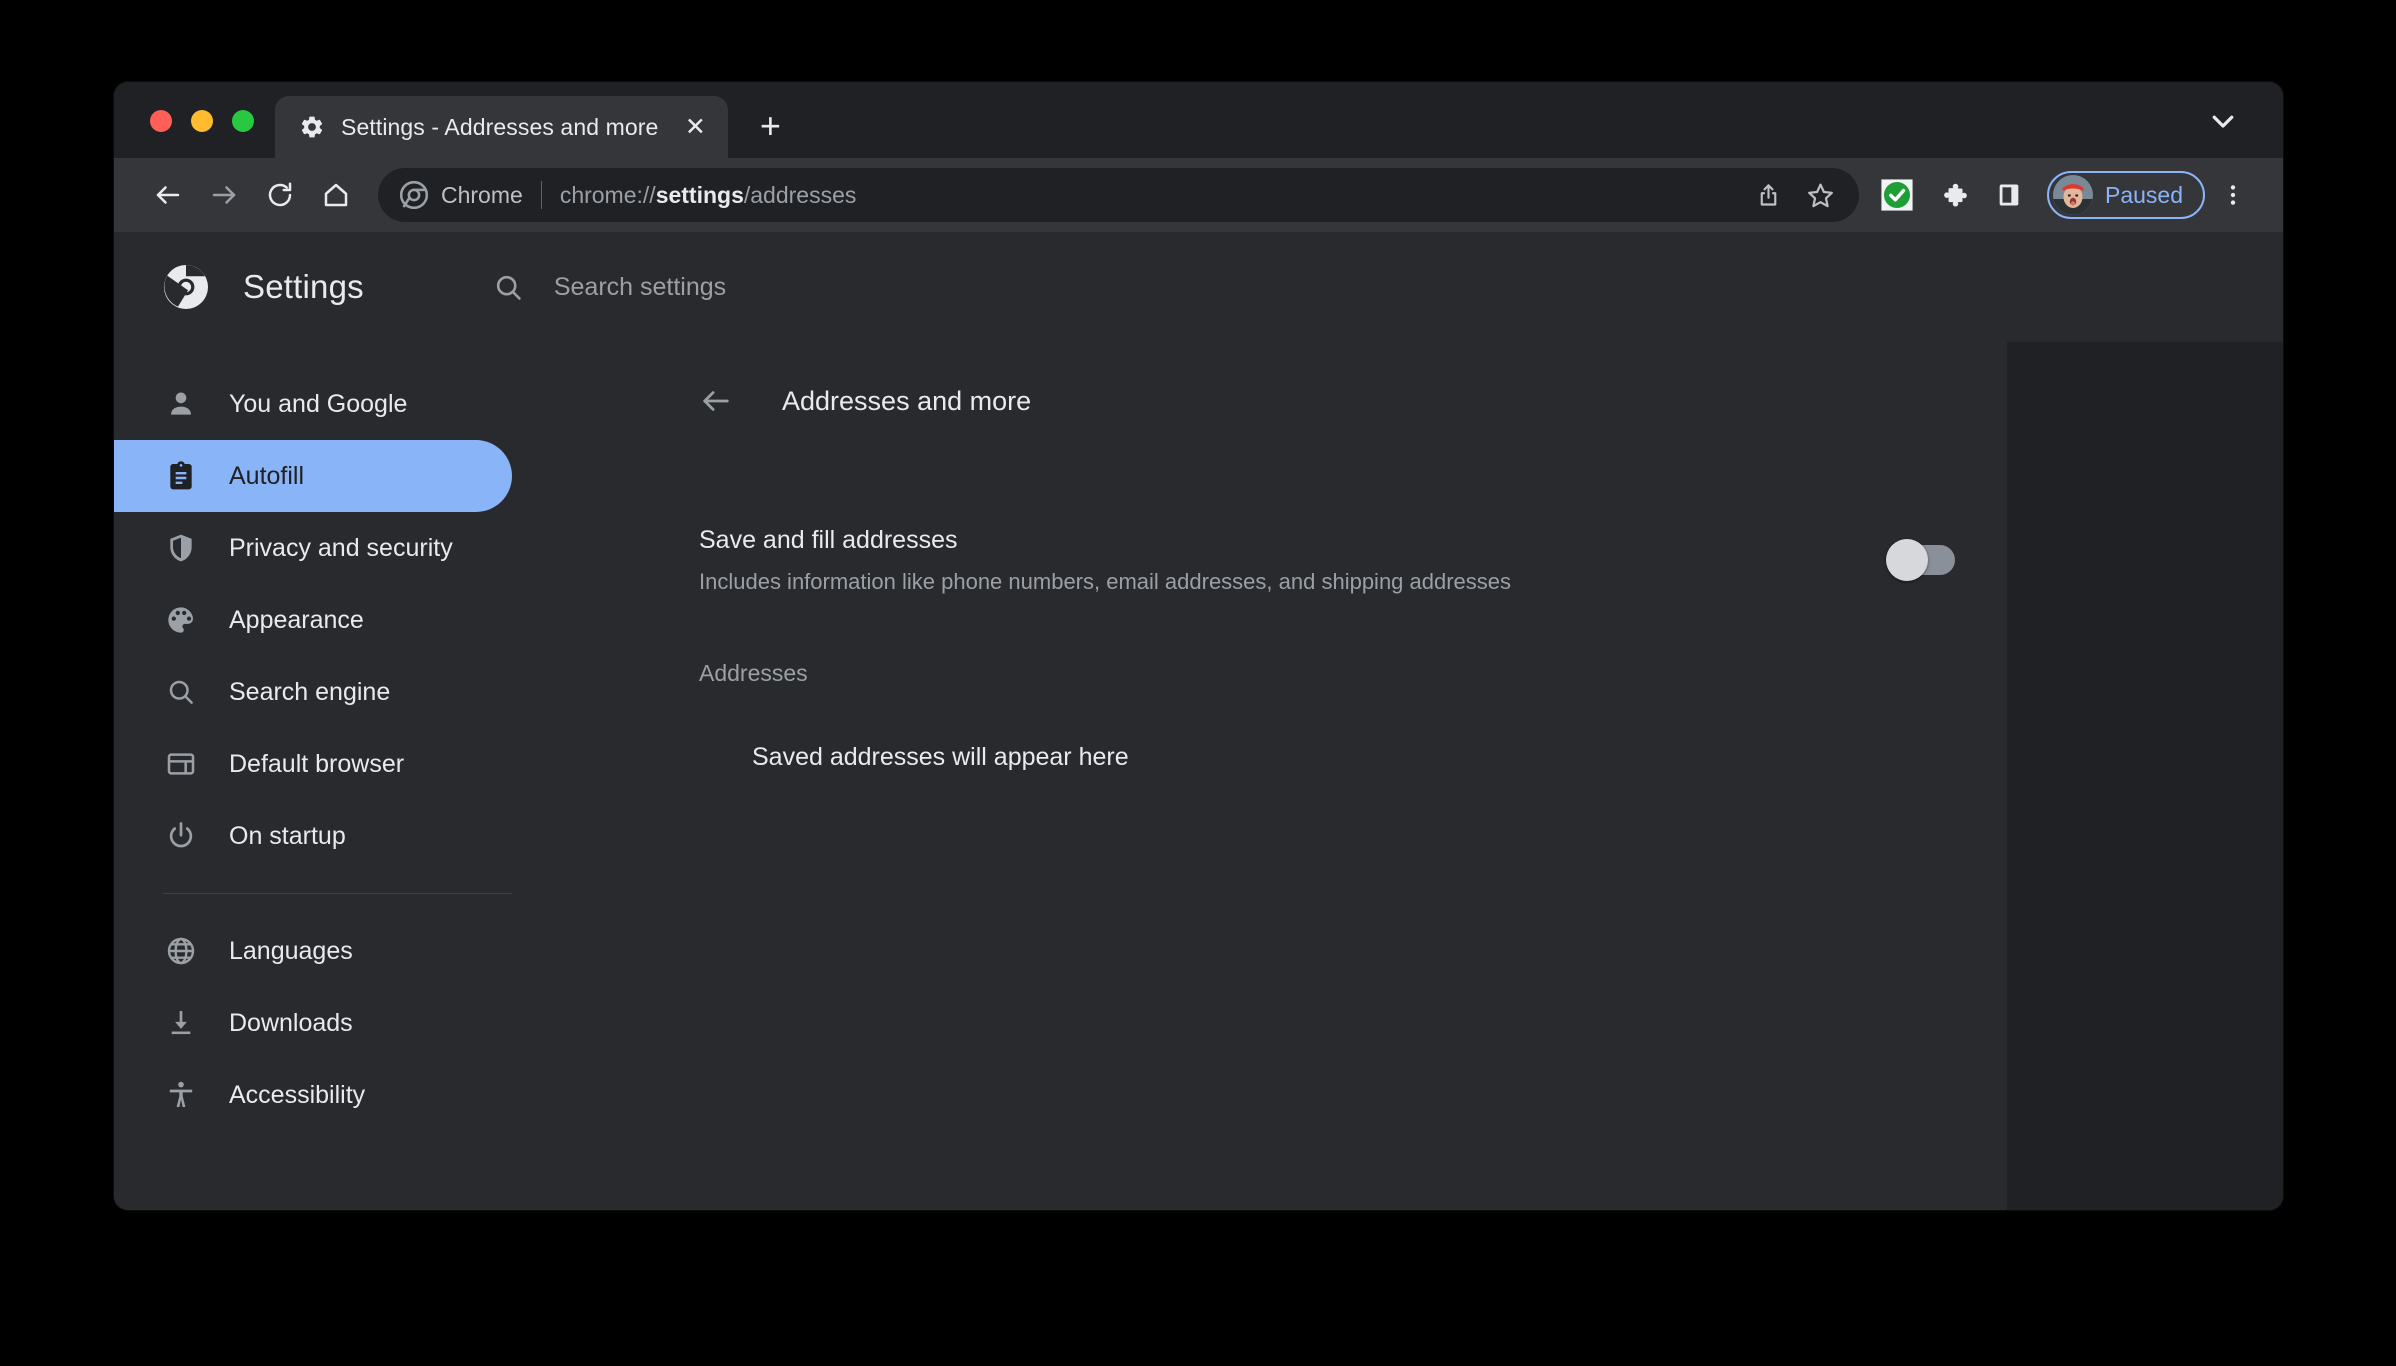 This screenshot has height=1366, width=2396. I want to click on sidebar-item-label: Languages, so click(291, 950).